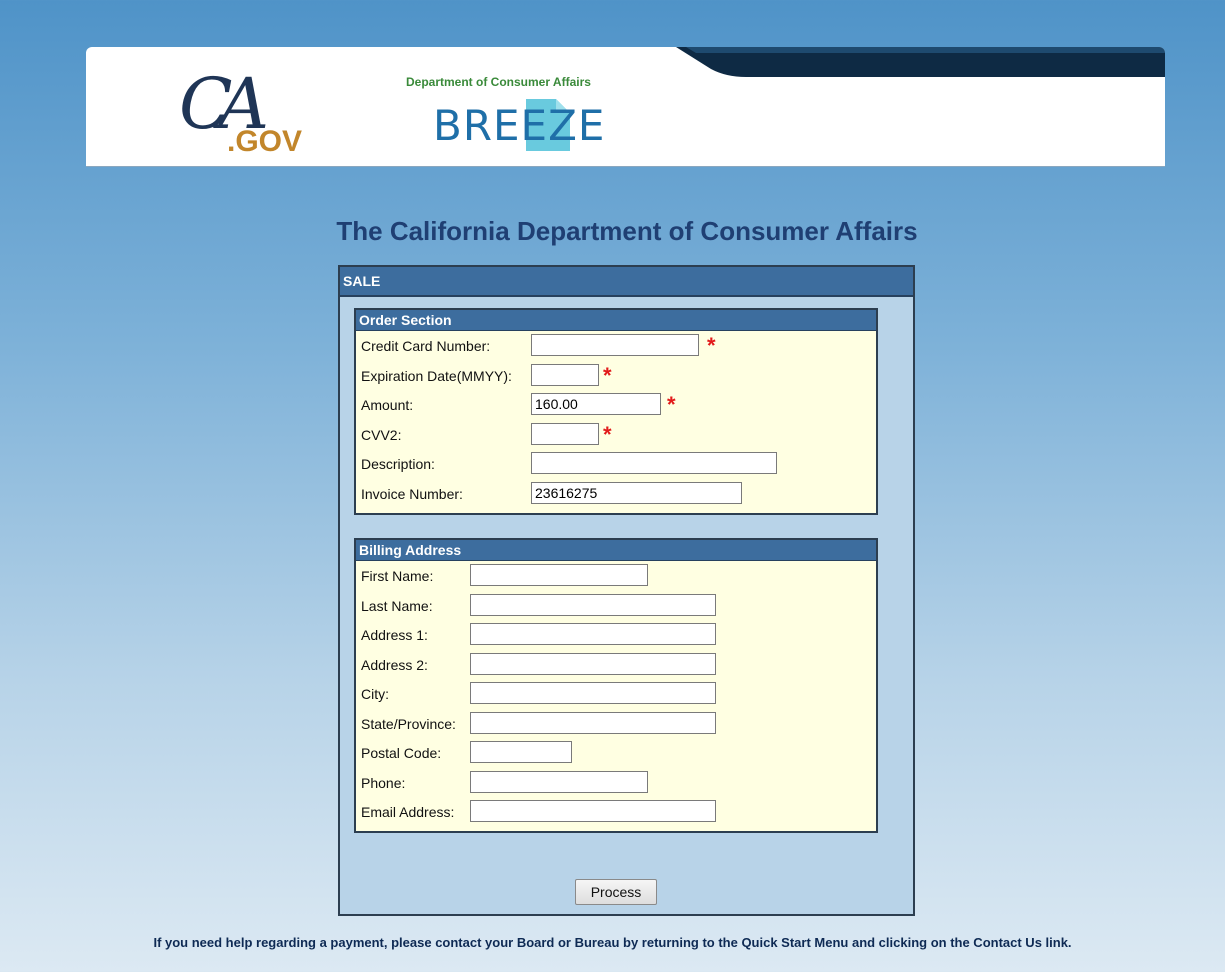 Image resolution: width=1225 pixels, height=972 pixels. What do you see at coordinates (519, 125) in the screenshot?
I see `breeze-logo-text: BREEZE` at bounding box center [519, 125].